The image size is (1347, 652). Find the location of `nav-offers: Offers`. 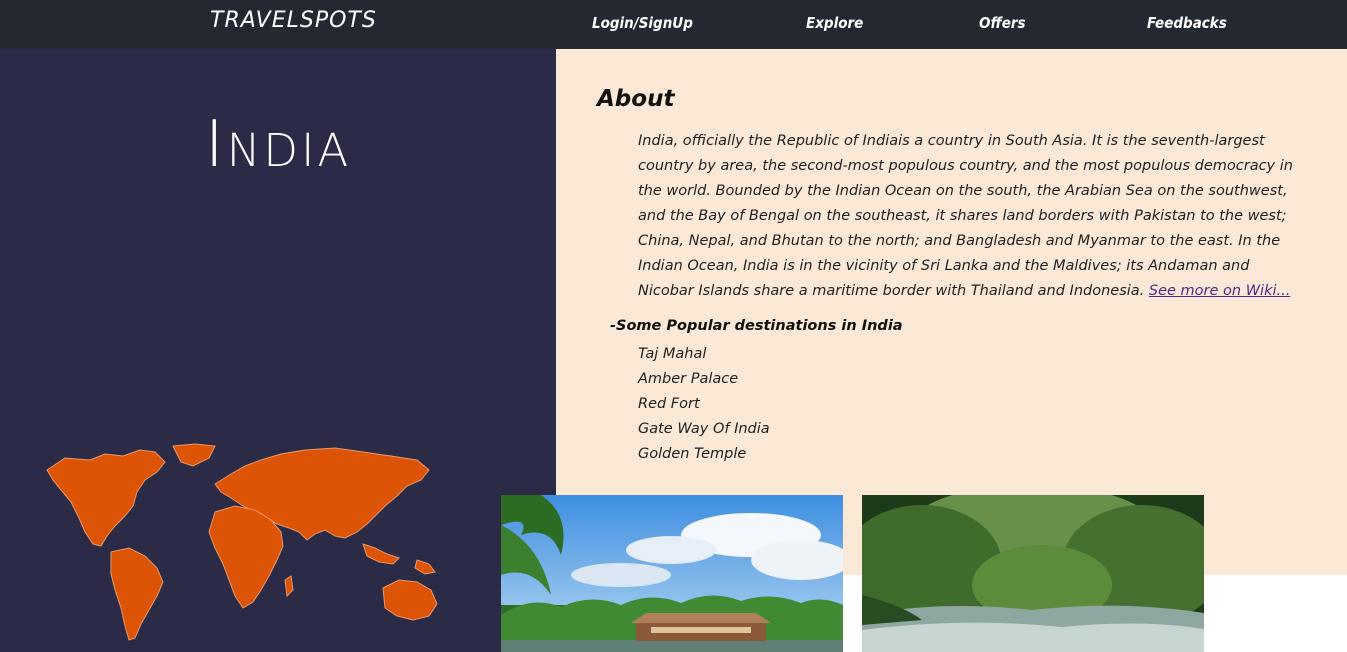

nav-offers: Offers is located at coordinates (1002, 23).